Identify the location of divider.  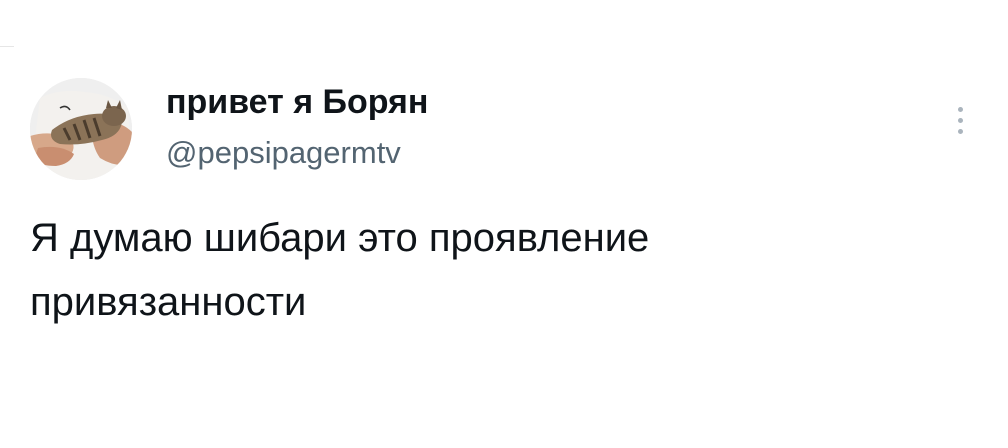
(7, 46).